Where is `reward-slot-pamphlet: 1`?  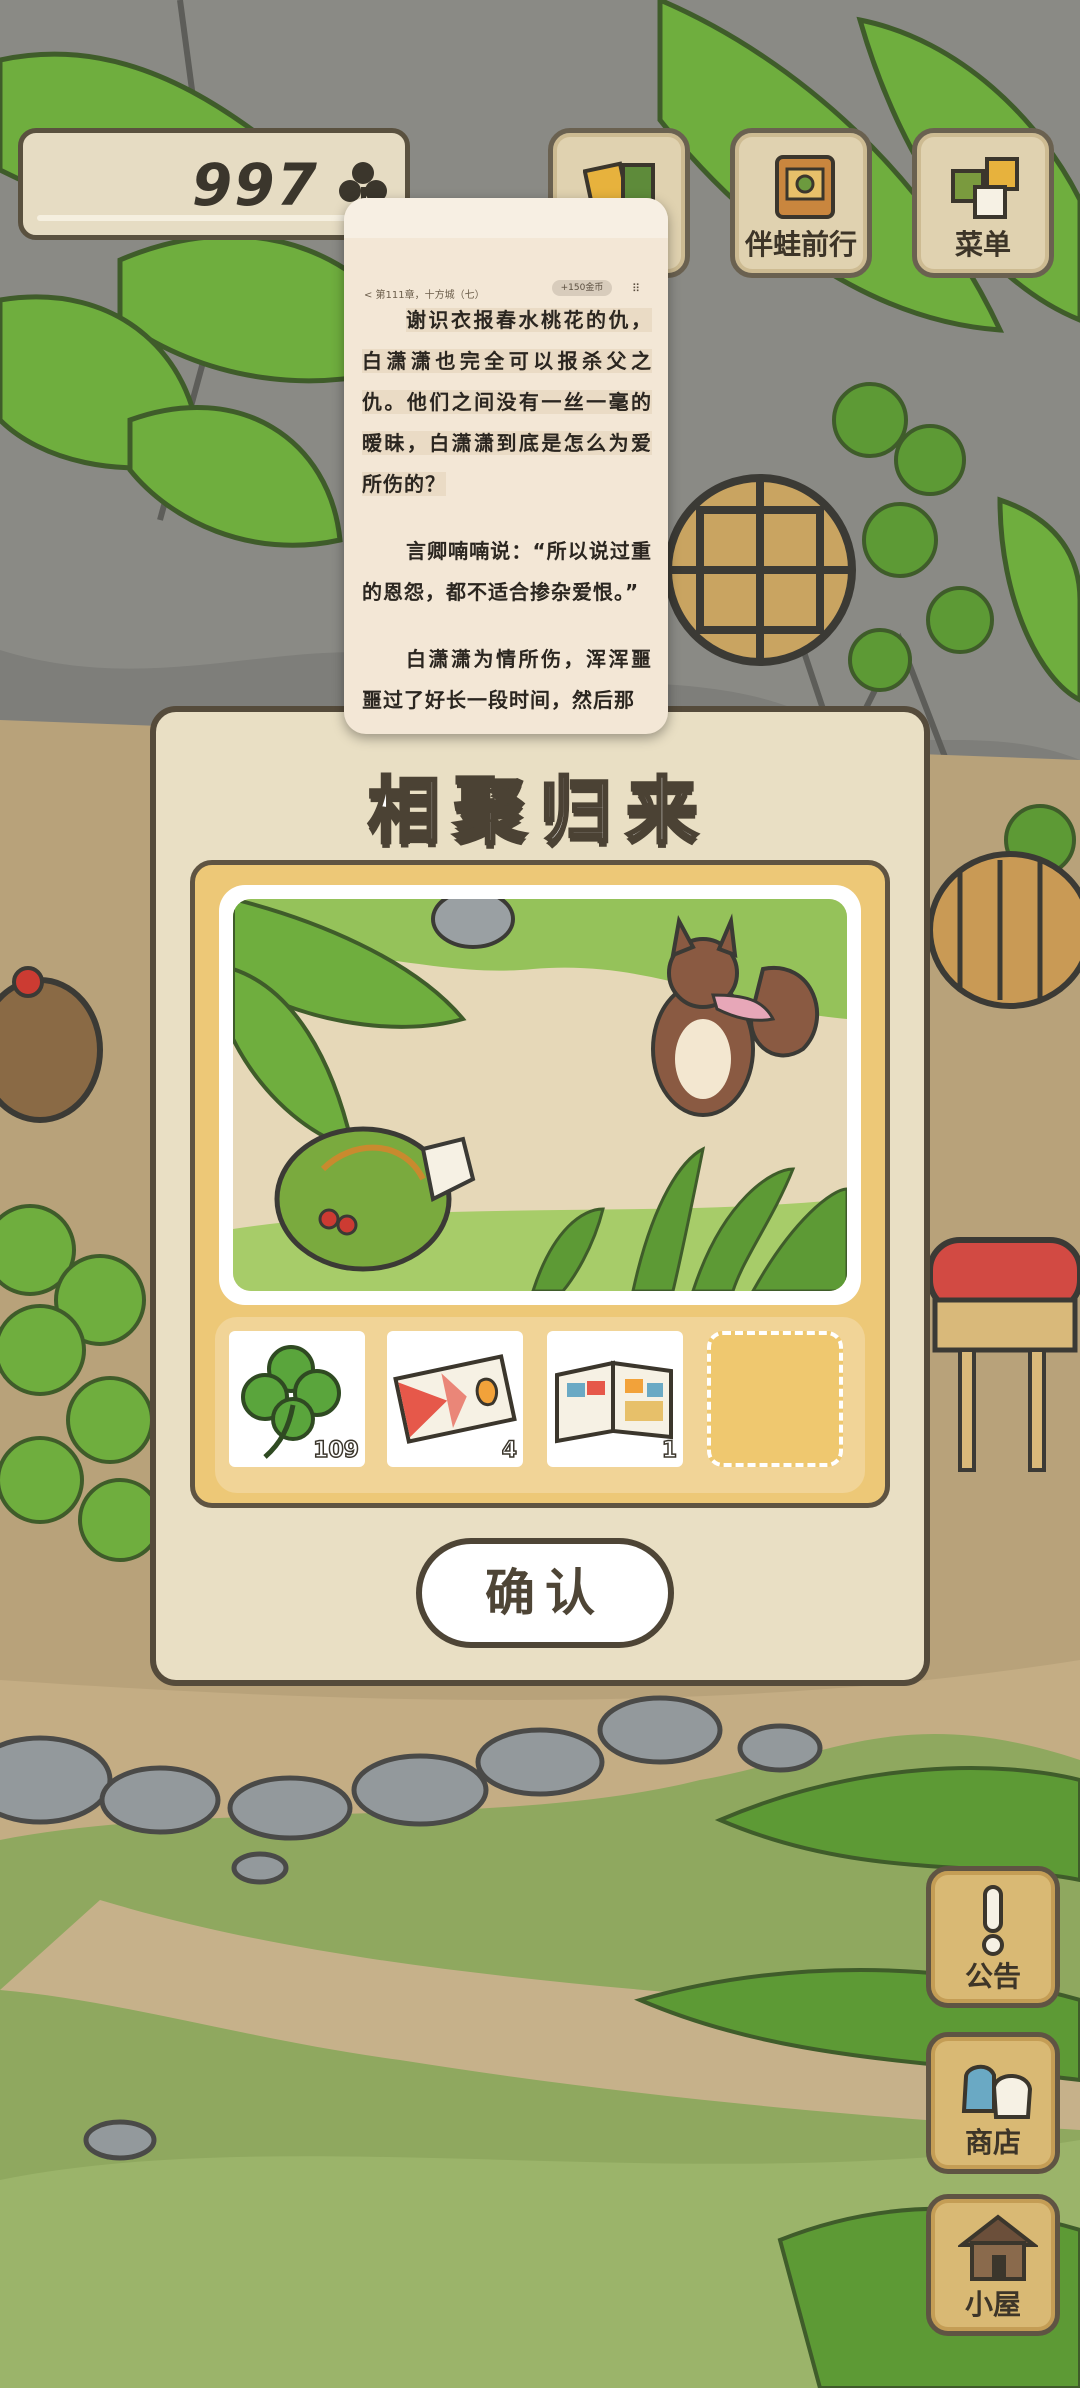
reward-slot-pamphlet: 1 is located at coordinates (615, 1399).